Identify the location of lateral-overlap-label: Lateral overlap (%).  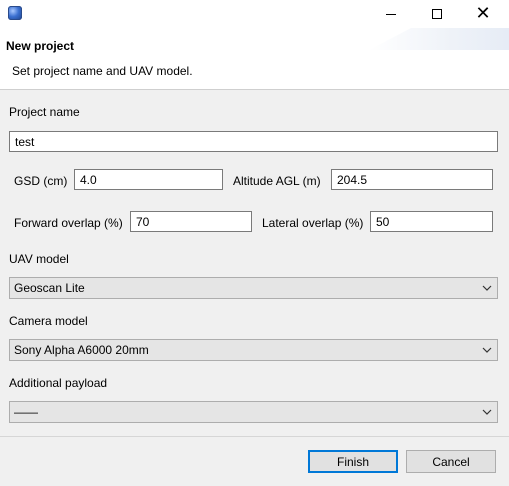
(313, 223).